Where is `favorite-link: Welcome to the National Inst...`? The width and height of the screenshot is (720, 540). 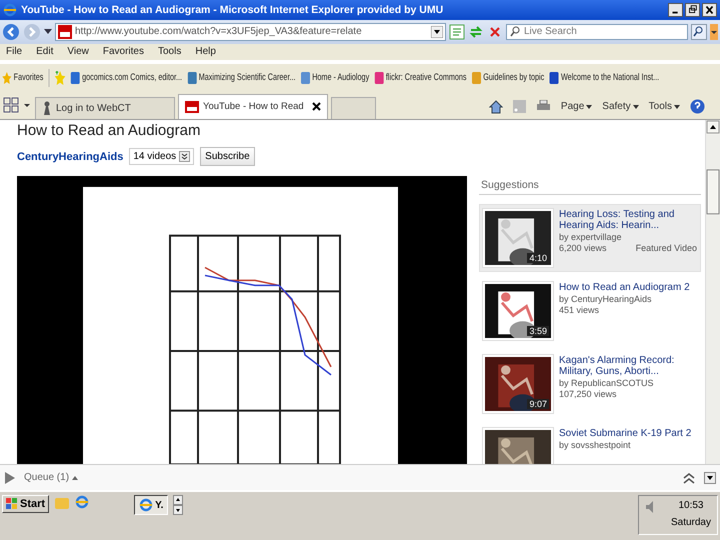
favorite-link: Welcome to the National Inst... is located at coordinates (605, 78).